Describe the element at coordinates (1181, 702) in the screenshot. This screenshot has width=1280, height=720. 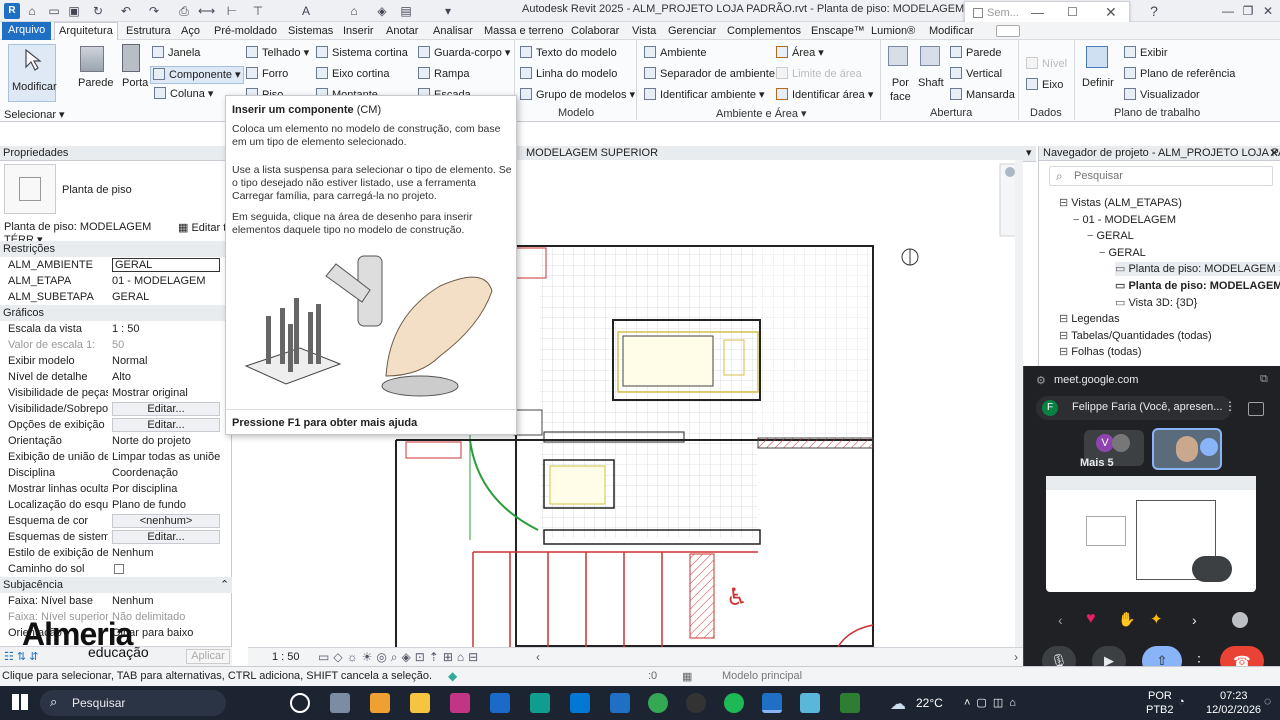
I see `network-icon: ◔` at that location.